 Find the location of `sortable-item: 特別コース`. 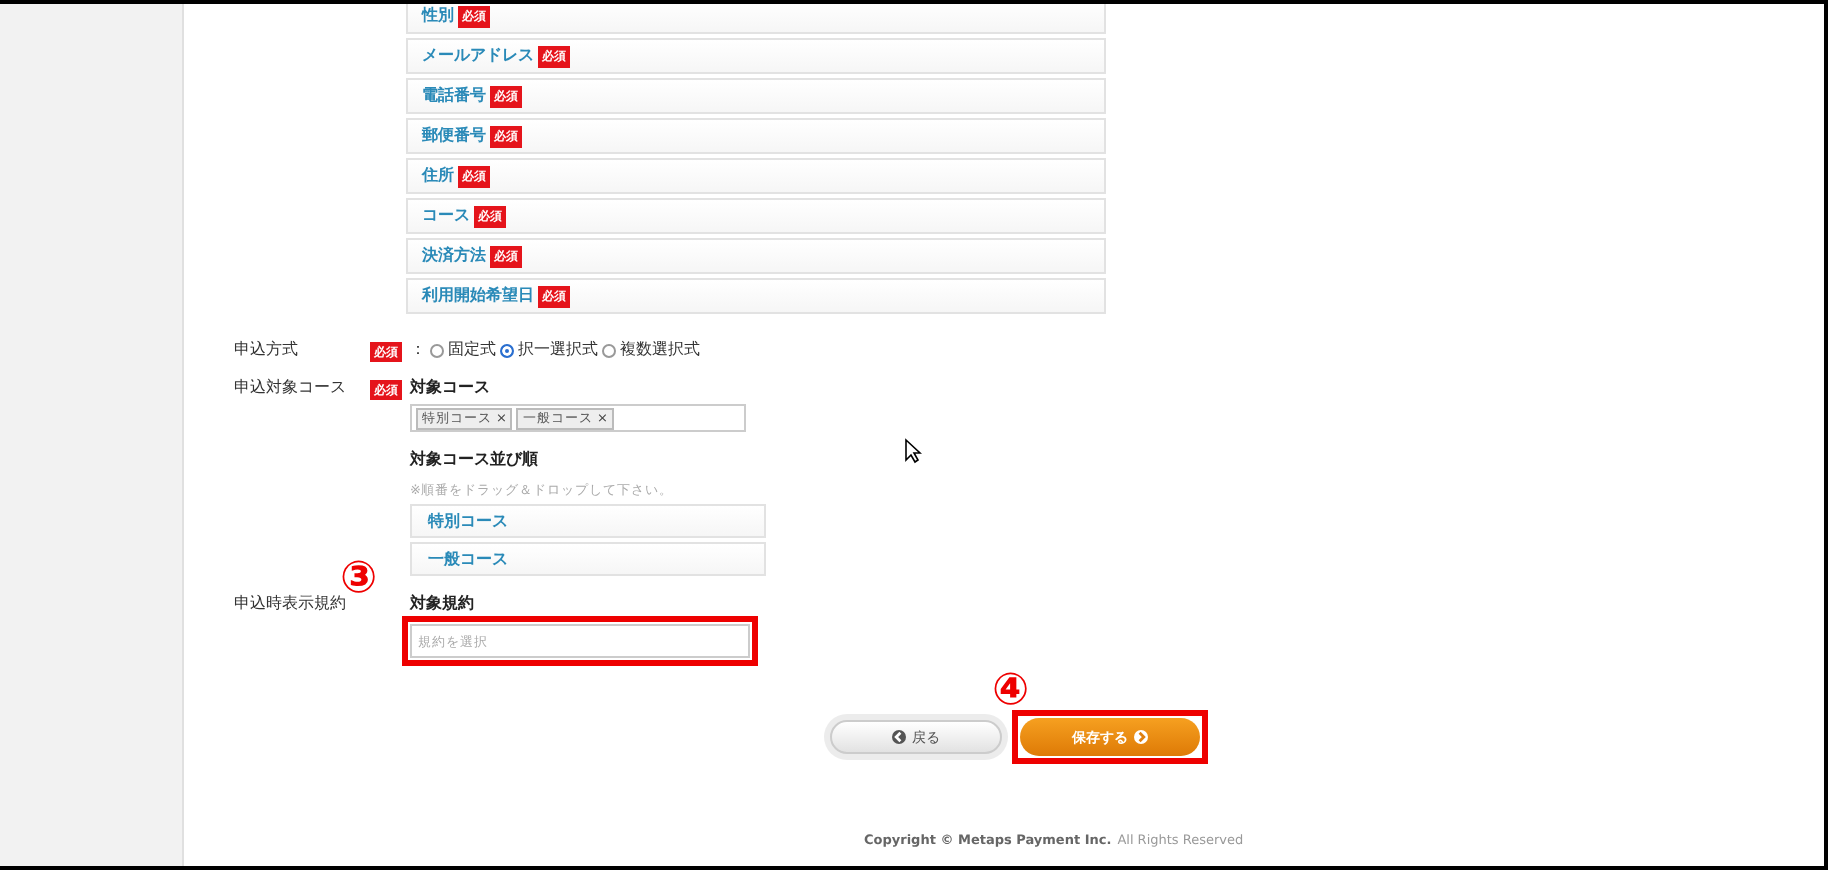

sortable-item: 特別コース is located at coordinates (588, 521).